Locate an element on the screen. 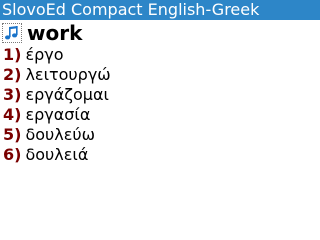  translation-text: εργασία is located at coordinates (58, 114).